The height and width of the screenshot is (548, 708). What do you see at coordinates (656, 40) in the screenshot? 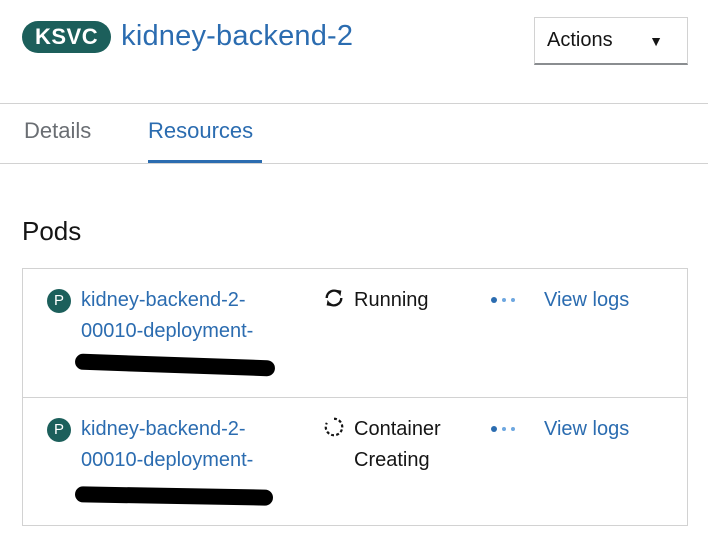
I see `caret-down-icon: ▼` at bounding box center [656, 40].